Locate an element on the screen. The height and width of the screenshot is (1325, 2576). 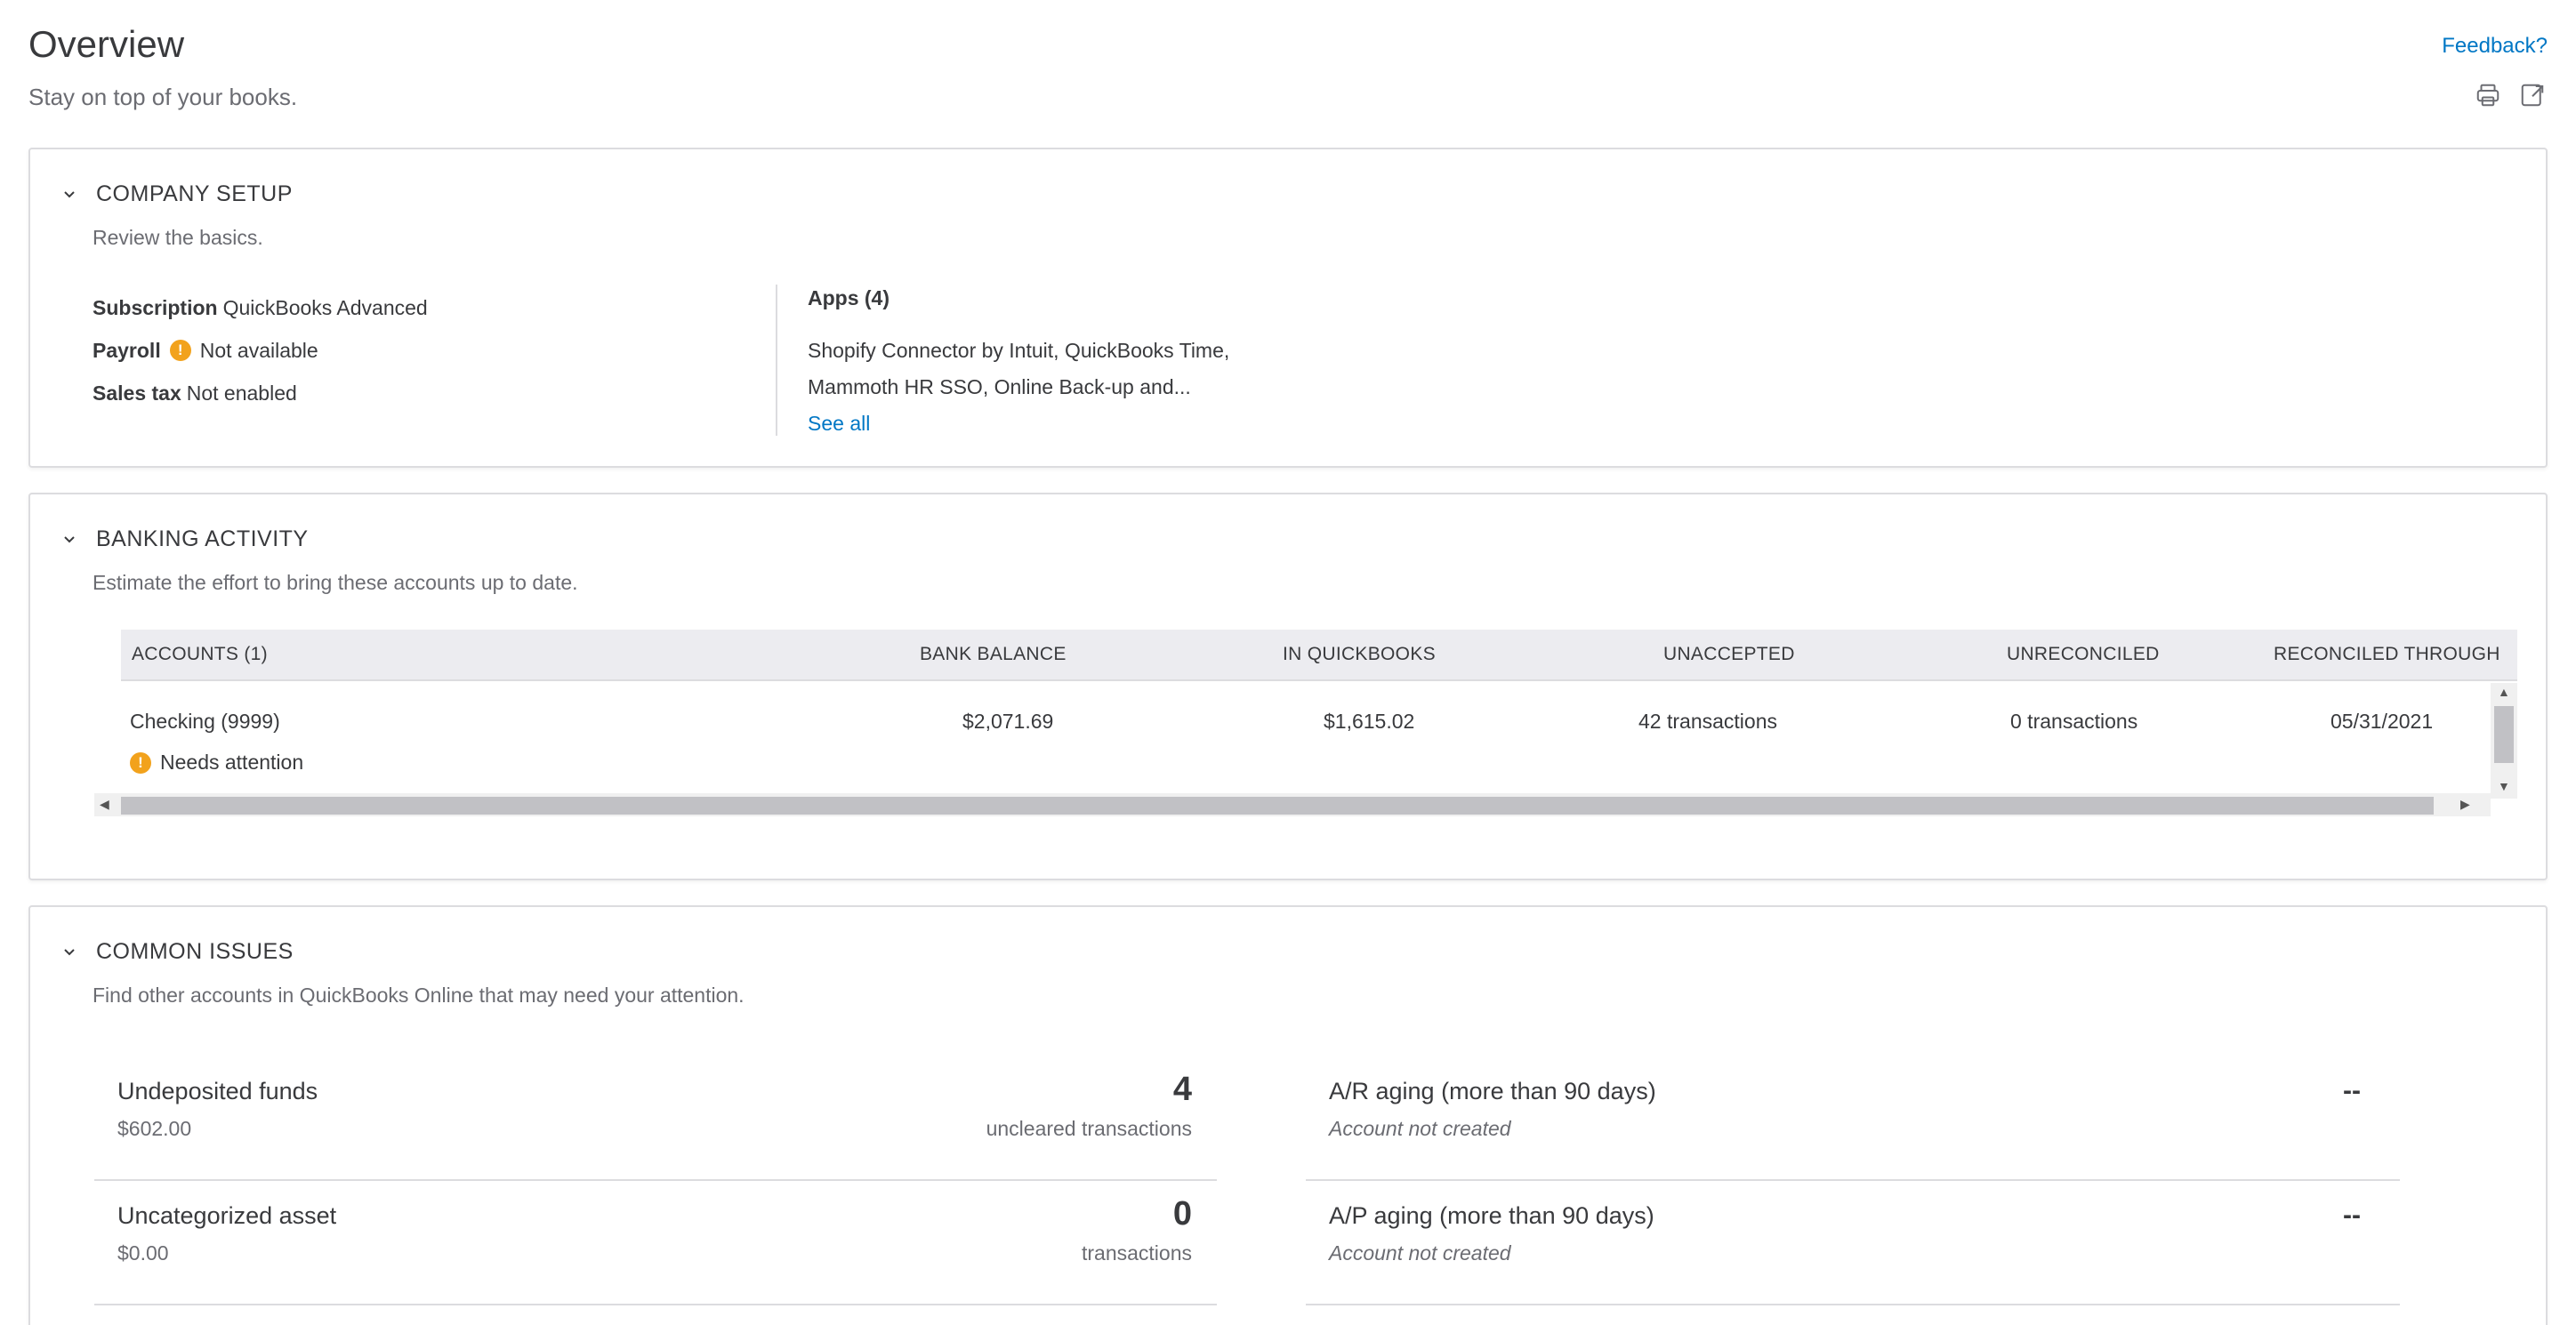
vertical-scrollbar: ▲ ▼ is located at coordinates (2504, 741).